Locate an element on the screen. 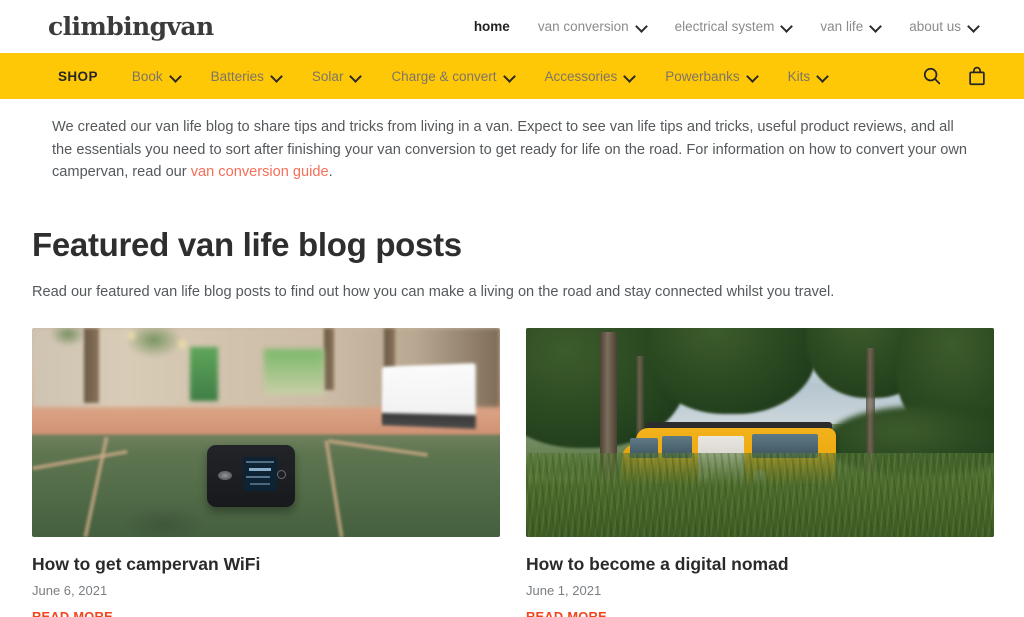 This screenshot has width=1024, height=617. intro-text-after: . is located at coordinates (330, 172).